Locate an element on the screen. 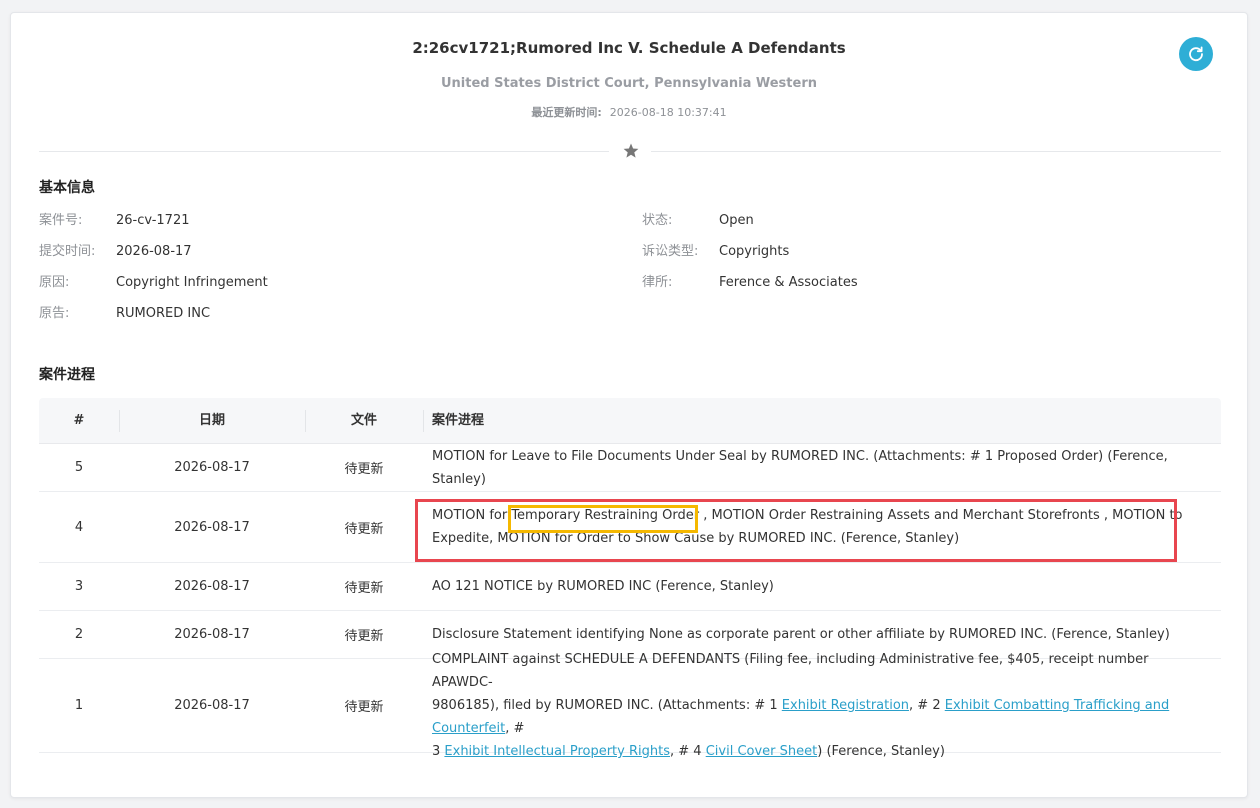 This screenshot has height=808, width=1260. star-icon is located at coordinates (631, 150).